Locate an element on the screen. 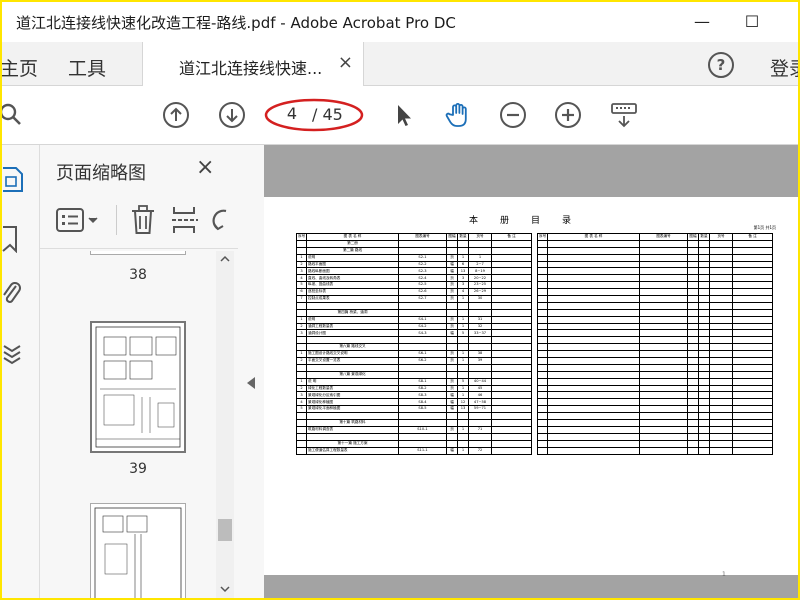 Image resolution: width=800 pixels, height=600 pixels. keyboard-icon is located at coordinates (624, 115).